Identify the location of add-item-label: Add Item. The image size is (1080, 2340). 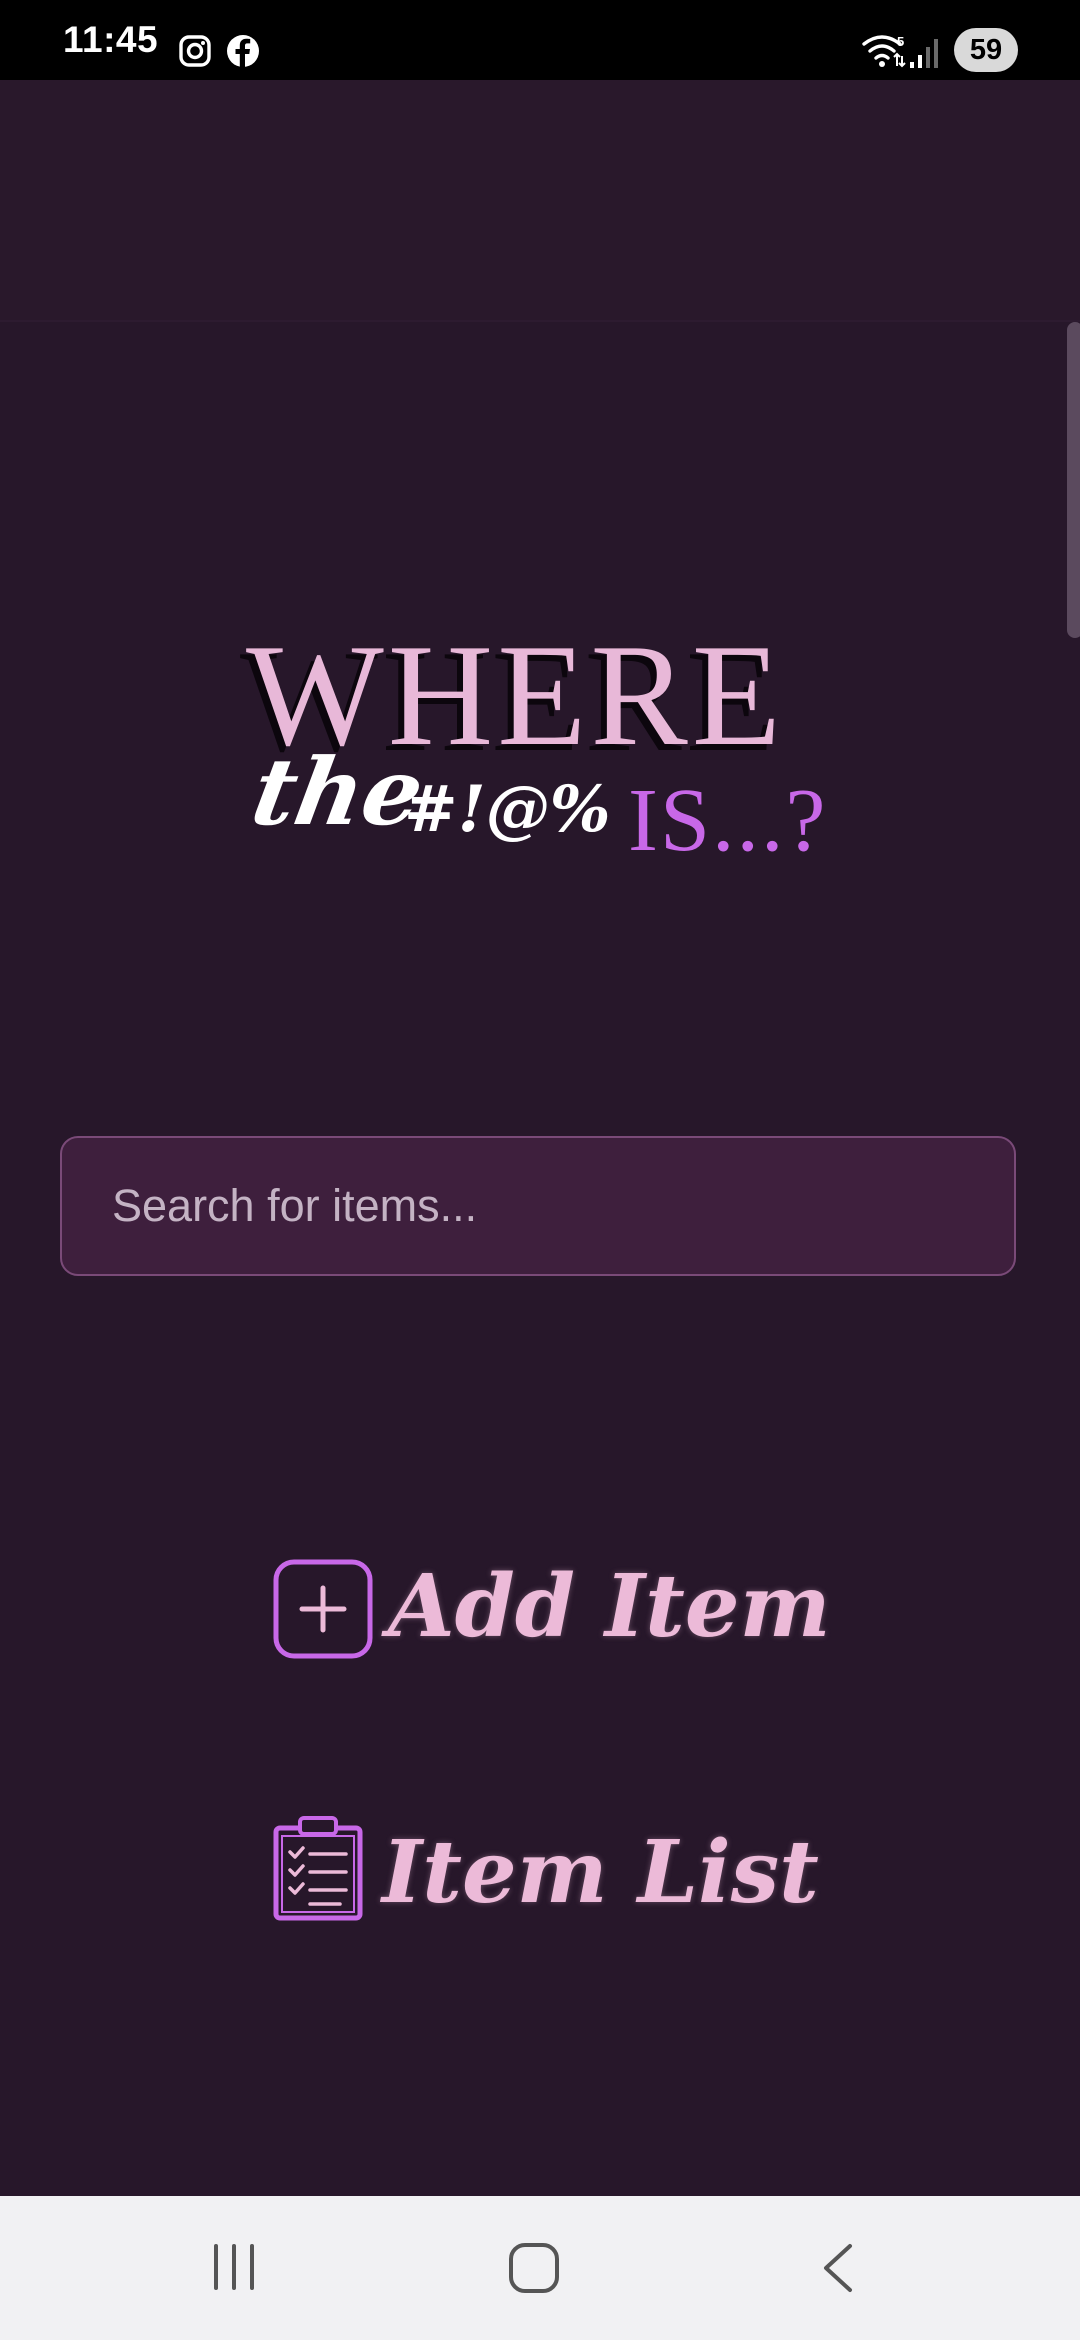
(609, 1606).